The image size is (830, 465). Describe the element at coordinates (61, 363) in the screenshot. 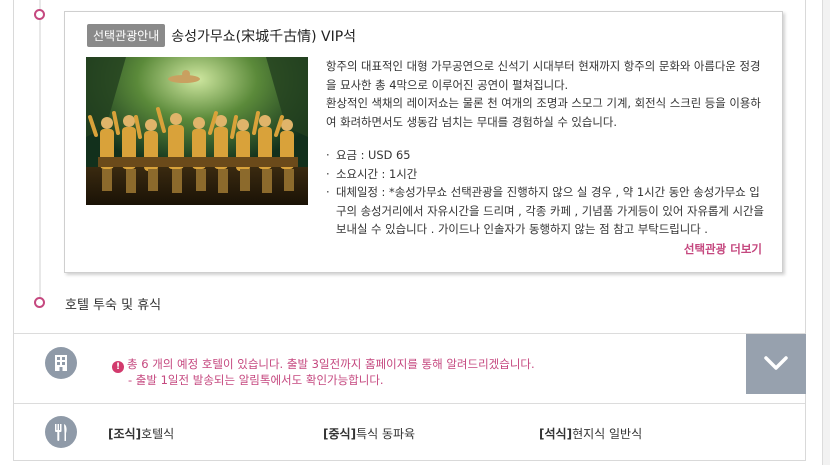

I see `building-icon` at that location.